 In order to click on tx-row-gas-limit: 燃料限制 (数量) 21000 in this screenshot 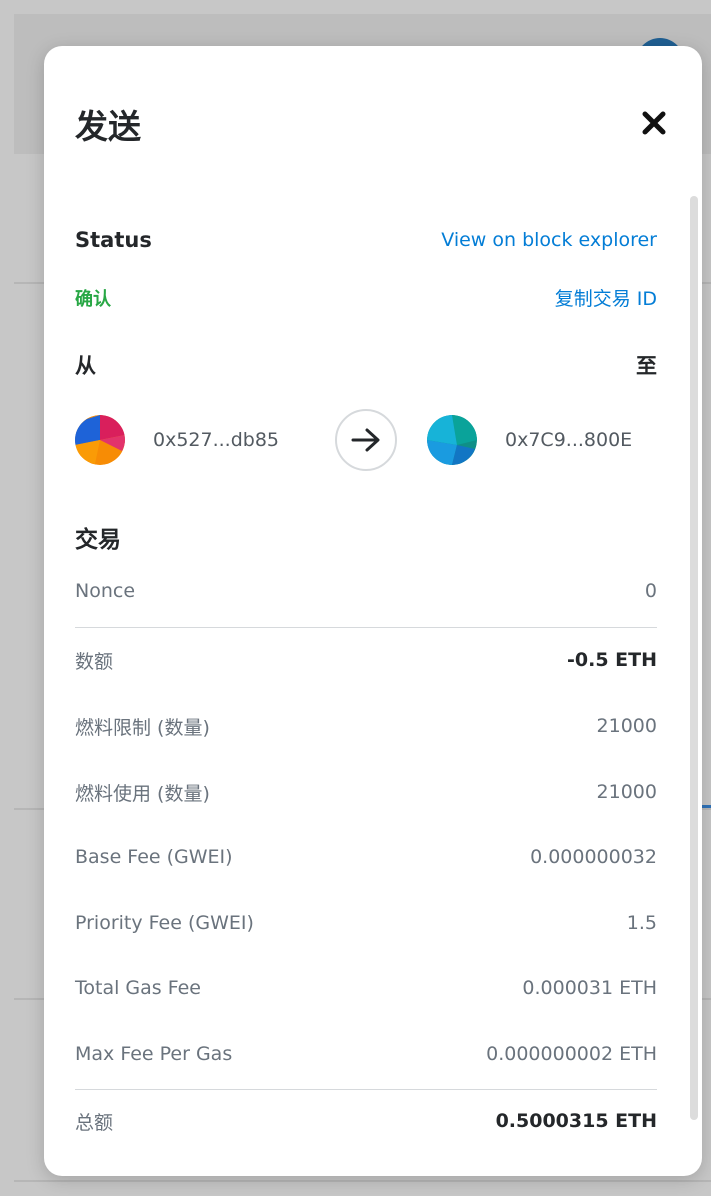, I will do `click(366, 726)`.